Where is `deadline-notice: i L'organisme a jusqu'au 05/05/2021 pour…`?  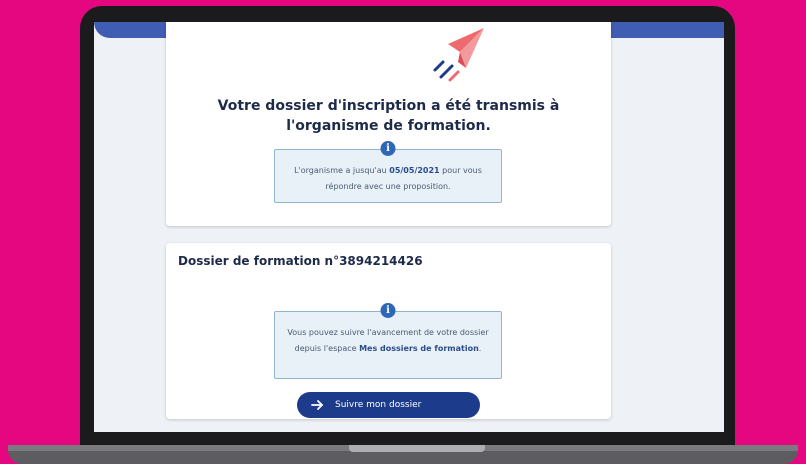
deadline-notice: i L'organisme a jusqu'au 05/05/2021 pour… is located at coordinates (388, 172).